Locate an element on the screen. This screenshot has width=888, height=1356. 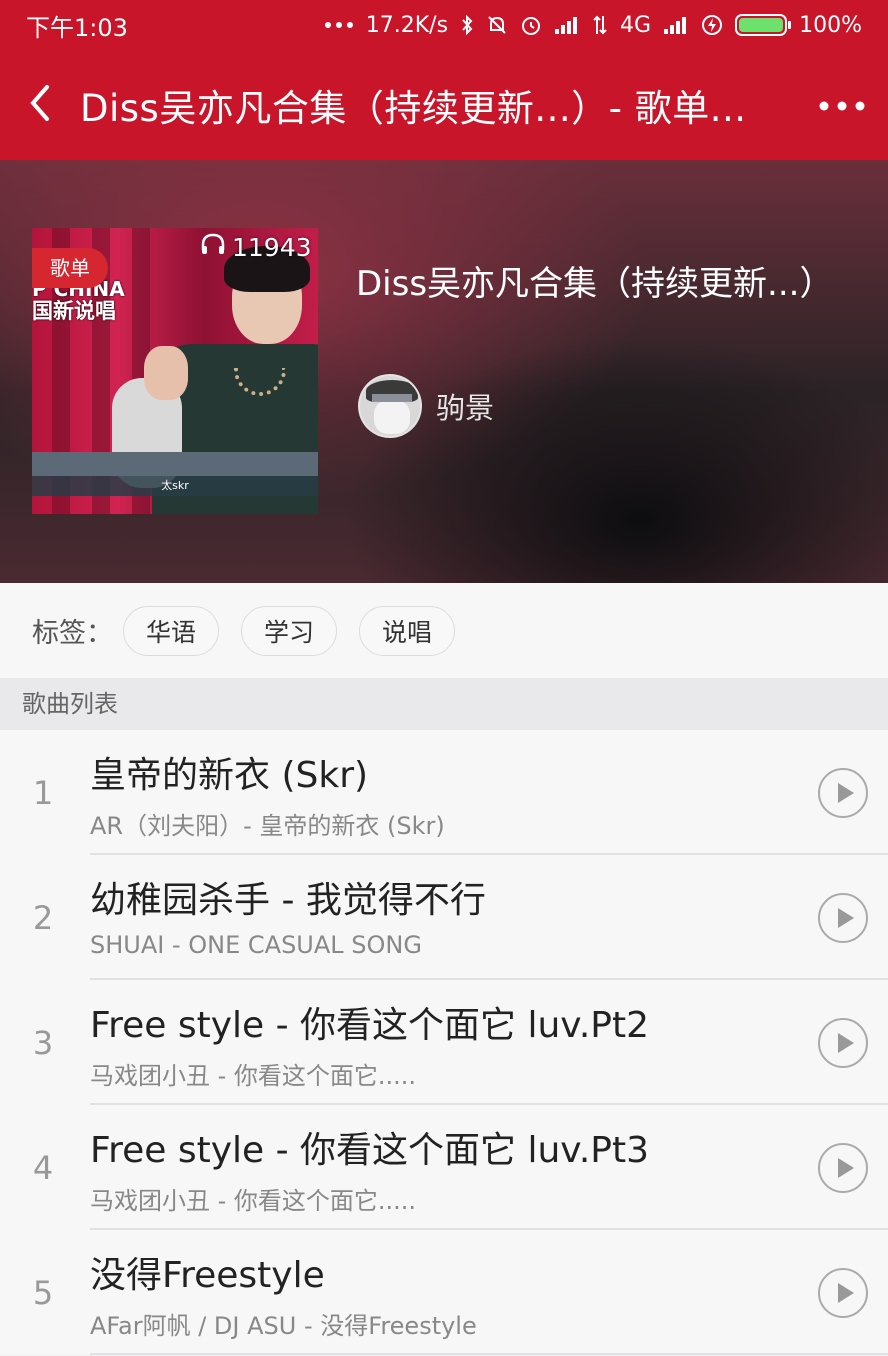
battery-icon is located at coordinates (763, 25).